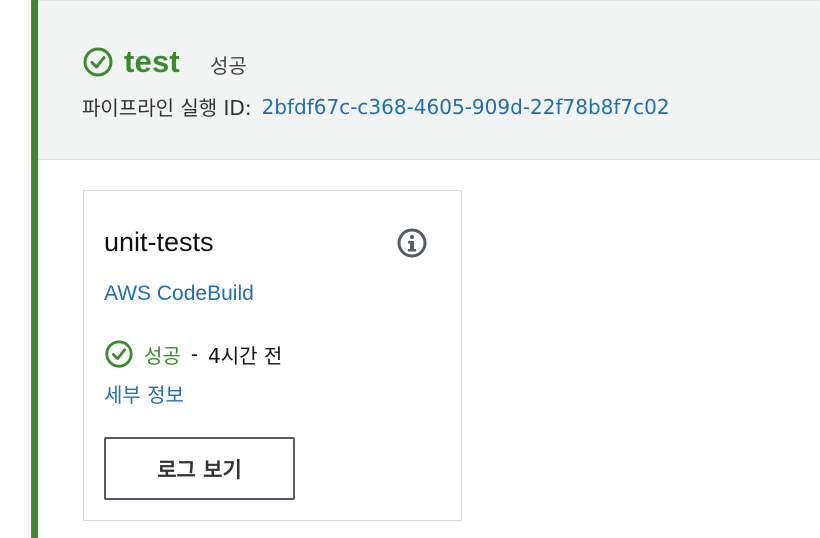 This screenshot has width=820, height=538. Describe the element at coordinates (179, 294) in the screenshot. I see `action-provider-link: AWS CodeBuild` at that location.